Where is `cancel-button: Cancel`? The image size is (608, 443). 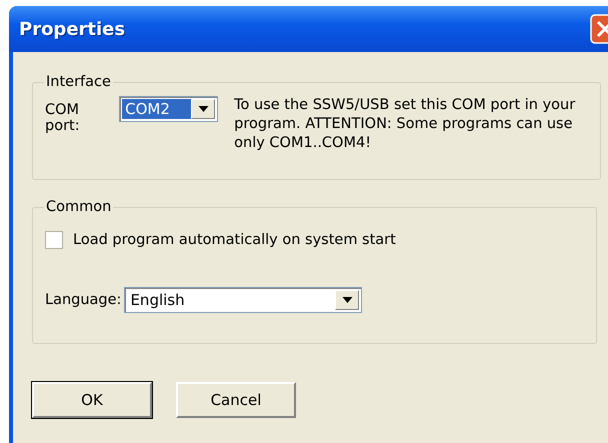
cancel-button: Cancel is located at coordinates (236, 400).